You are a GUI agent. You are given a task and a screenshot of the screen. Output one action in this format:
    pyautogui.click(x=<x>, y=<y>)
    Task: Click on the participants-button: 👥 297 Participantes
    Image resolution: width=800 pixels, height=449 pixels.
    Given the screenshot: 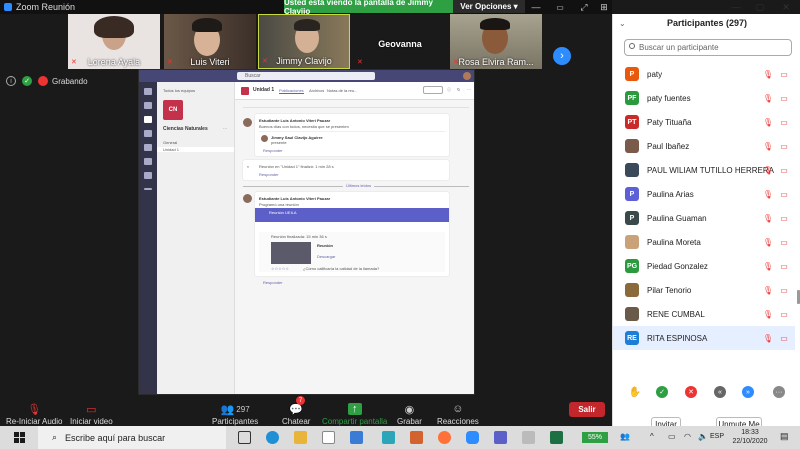 What is the action you would take?
    pyautogui.click(x=235, y=411)
    